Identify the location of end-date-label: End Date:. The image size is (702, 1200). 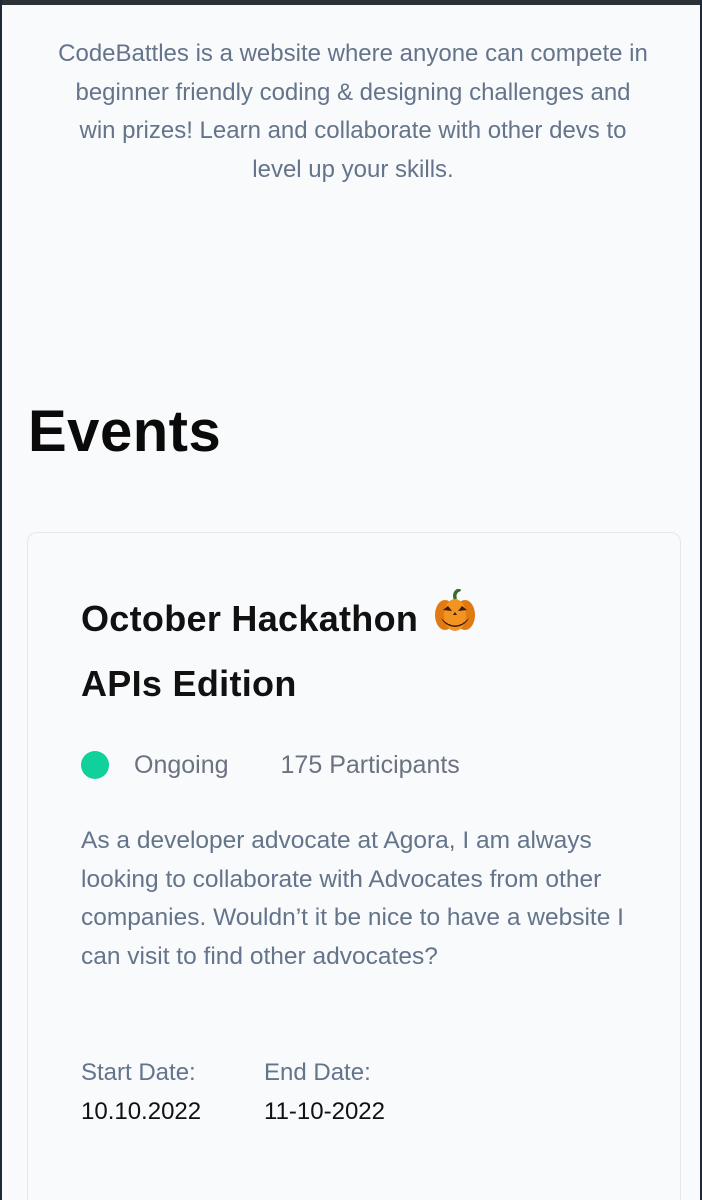
(317, 1072).